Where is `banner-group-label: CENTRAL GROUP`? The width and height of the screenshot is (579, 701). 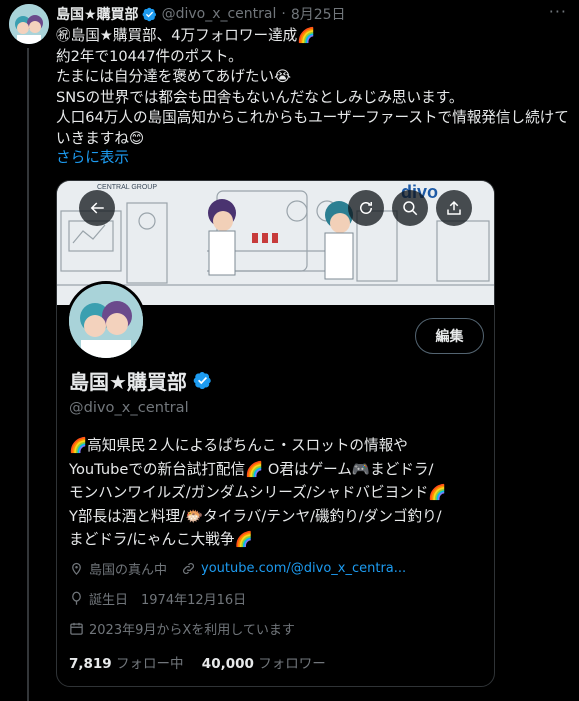 banner-group-label: CENTRAL GROUP is located at coordinates (127, 187).